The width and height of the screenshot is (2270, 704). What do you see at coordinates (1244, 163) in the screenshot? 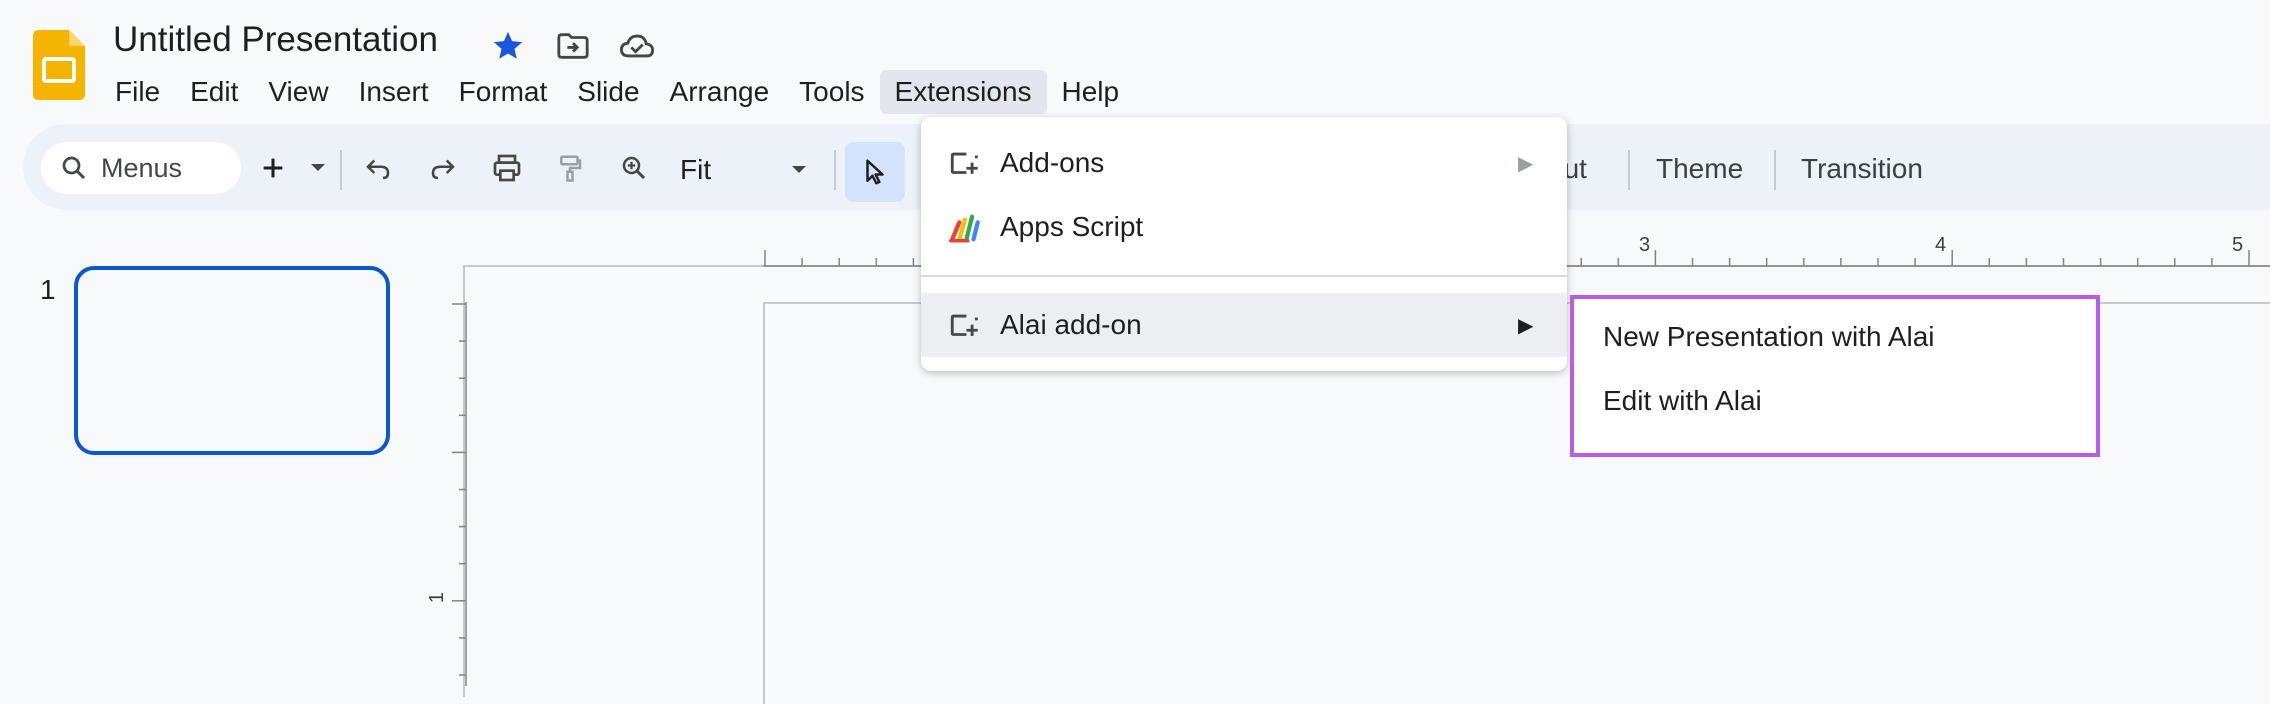
I see `menu-item-add-ons: Add-ons ▶` at bounding box center [1244, 163].